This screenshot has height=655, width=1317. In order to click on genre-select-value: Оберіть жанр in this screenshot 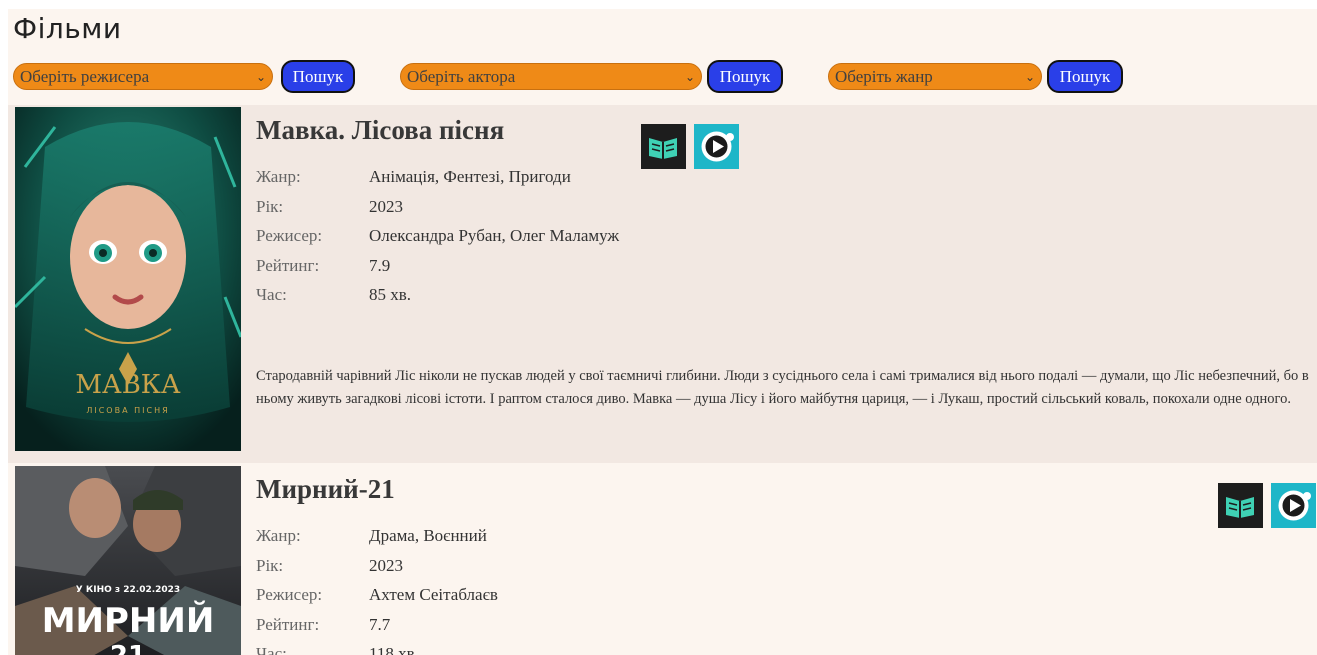, I will do `click(884, 76)`.